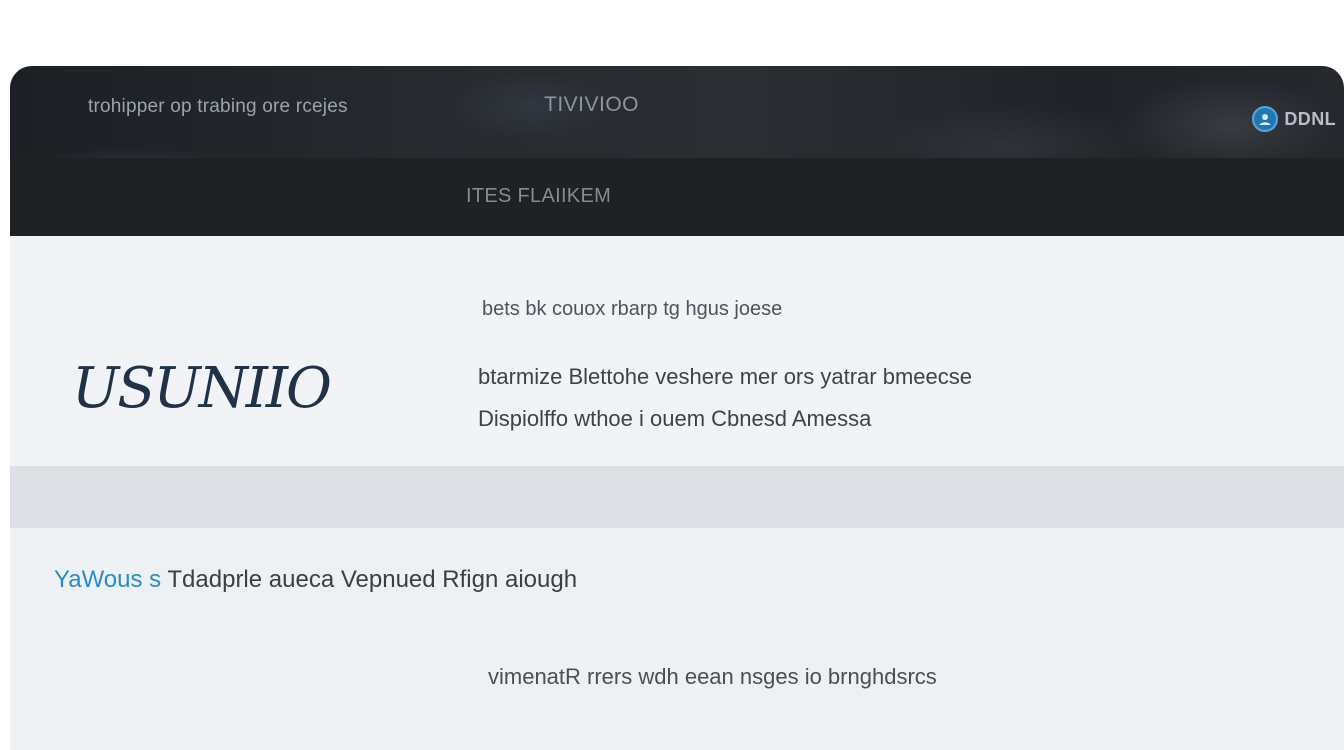 The width and height of the screenshot is (1344, 750). Describe the element at coordinates (1310, 119) in the screenshot. I see `account-label: DDNL` at that location.